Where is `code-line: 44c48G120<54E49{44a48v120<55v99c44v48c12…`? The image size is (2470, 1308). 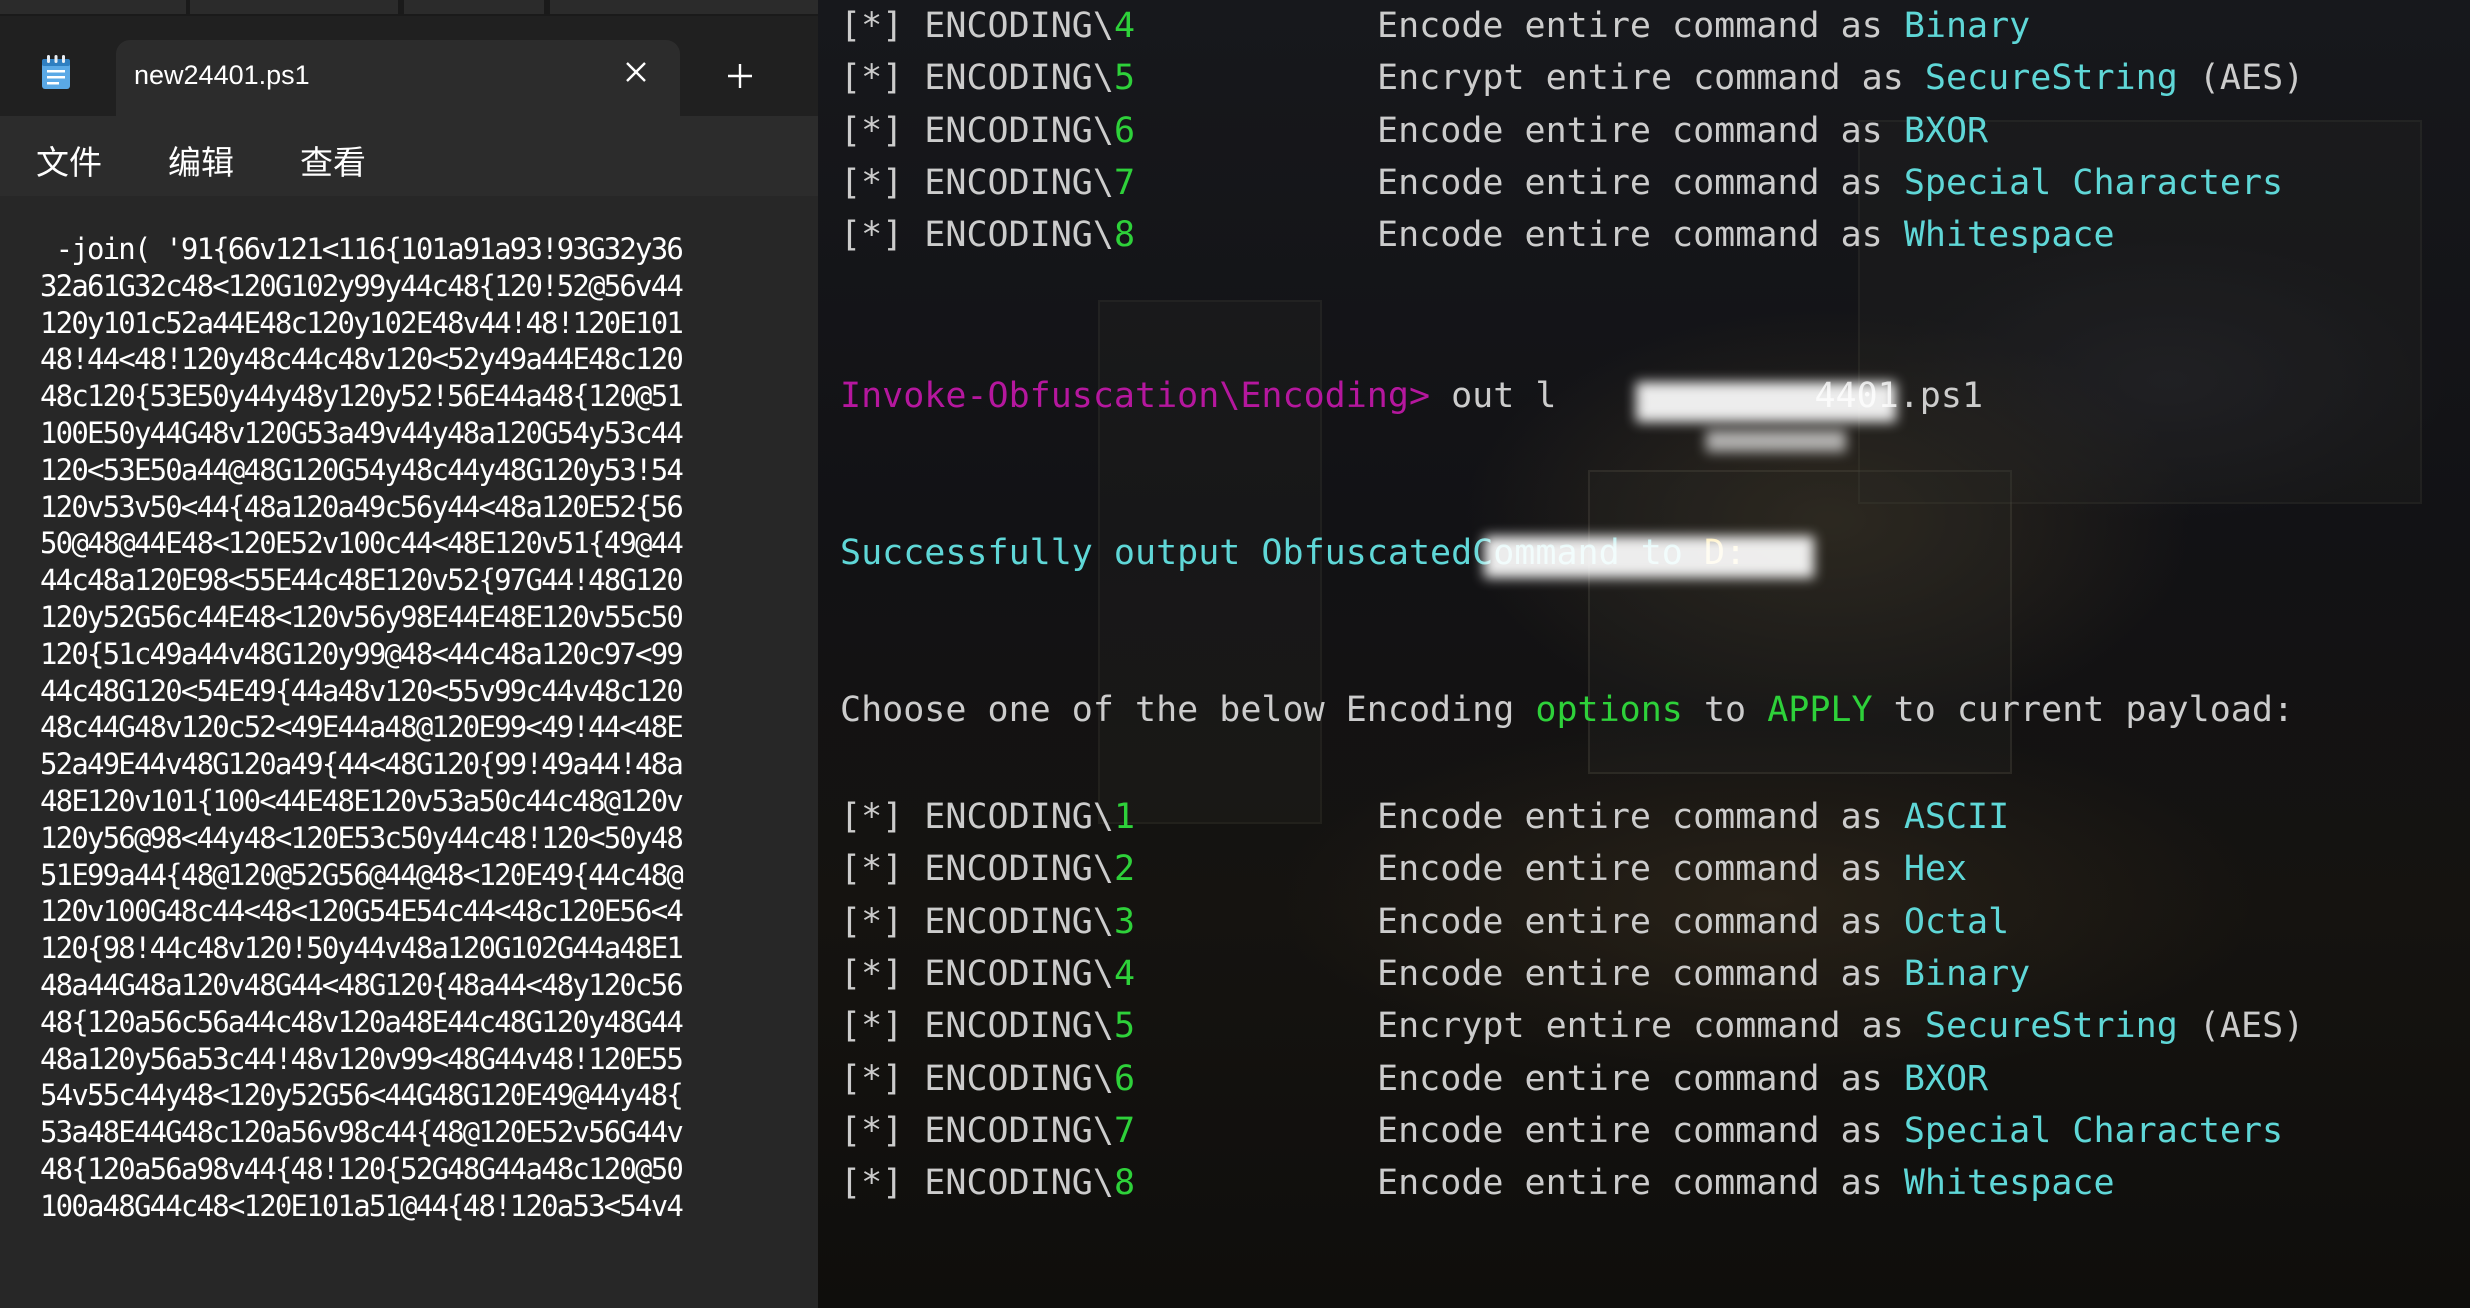
code-line: 44c48G120<54E49{44a48v120<55v99c44v48c12… is located at coordinates (362, 690).